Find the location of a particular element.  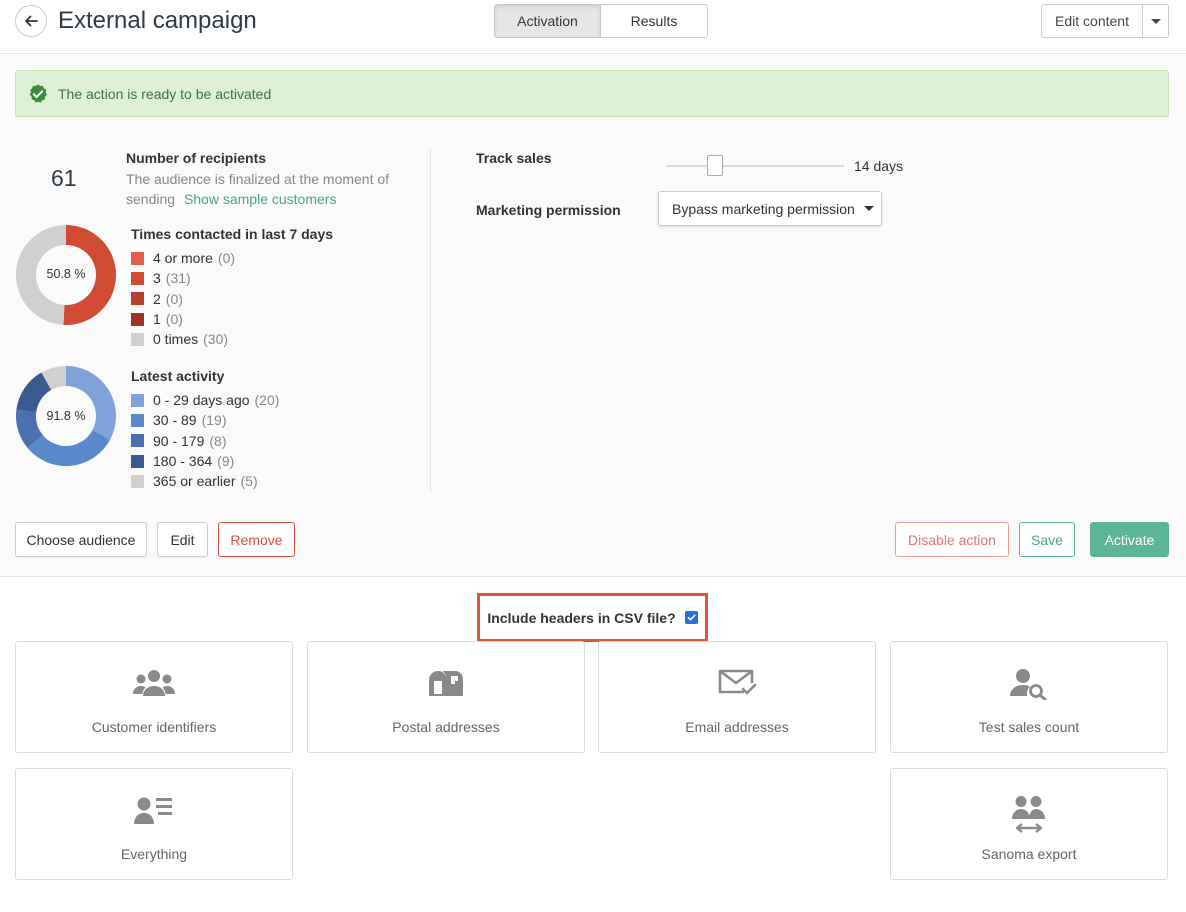

marketing-permission-label: Marketing permission is located at coordinates (548, 210).